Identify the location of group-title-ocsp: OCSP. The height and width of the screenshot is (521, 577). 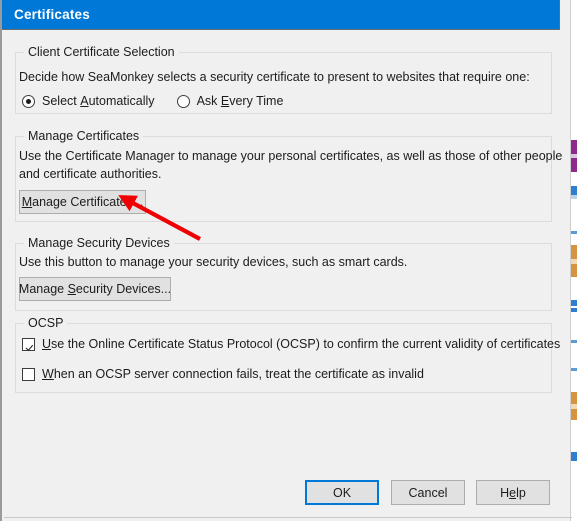
(46, 323).